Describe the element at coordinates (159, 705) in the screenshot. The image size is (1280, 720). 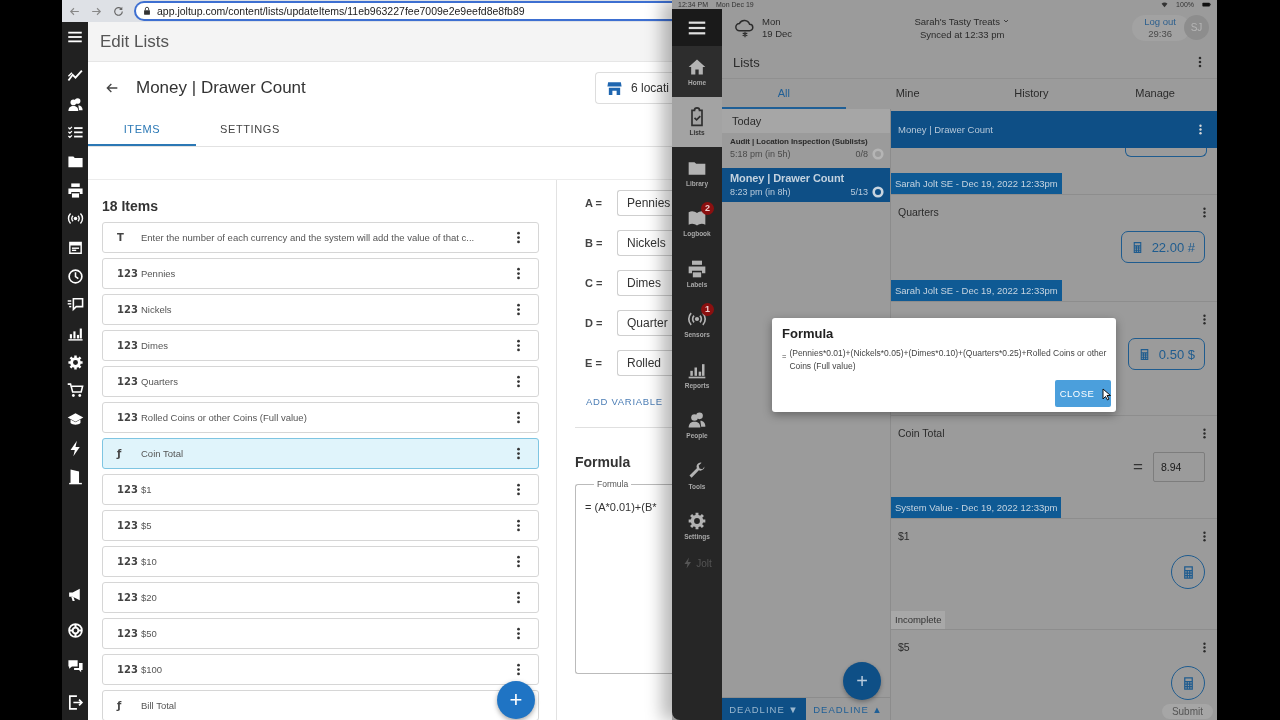
I see `item-label: Bill Total` at that location.